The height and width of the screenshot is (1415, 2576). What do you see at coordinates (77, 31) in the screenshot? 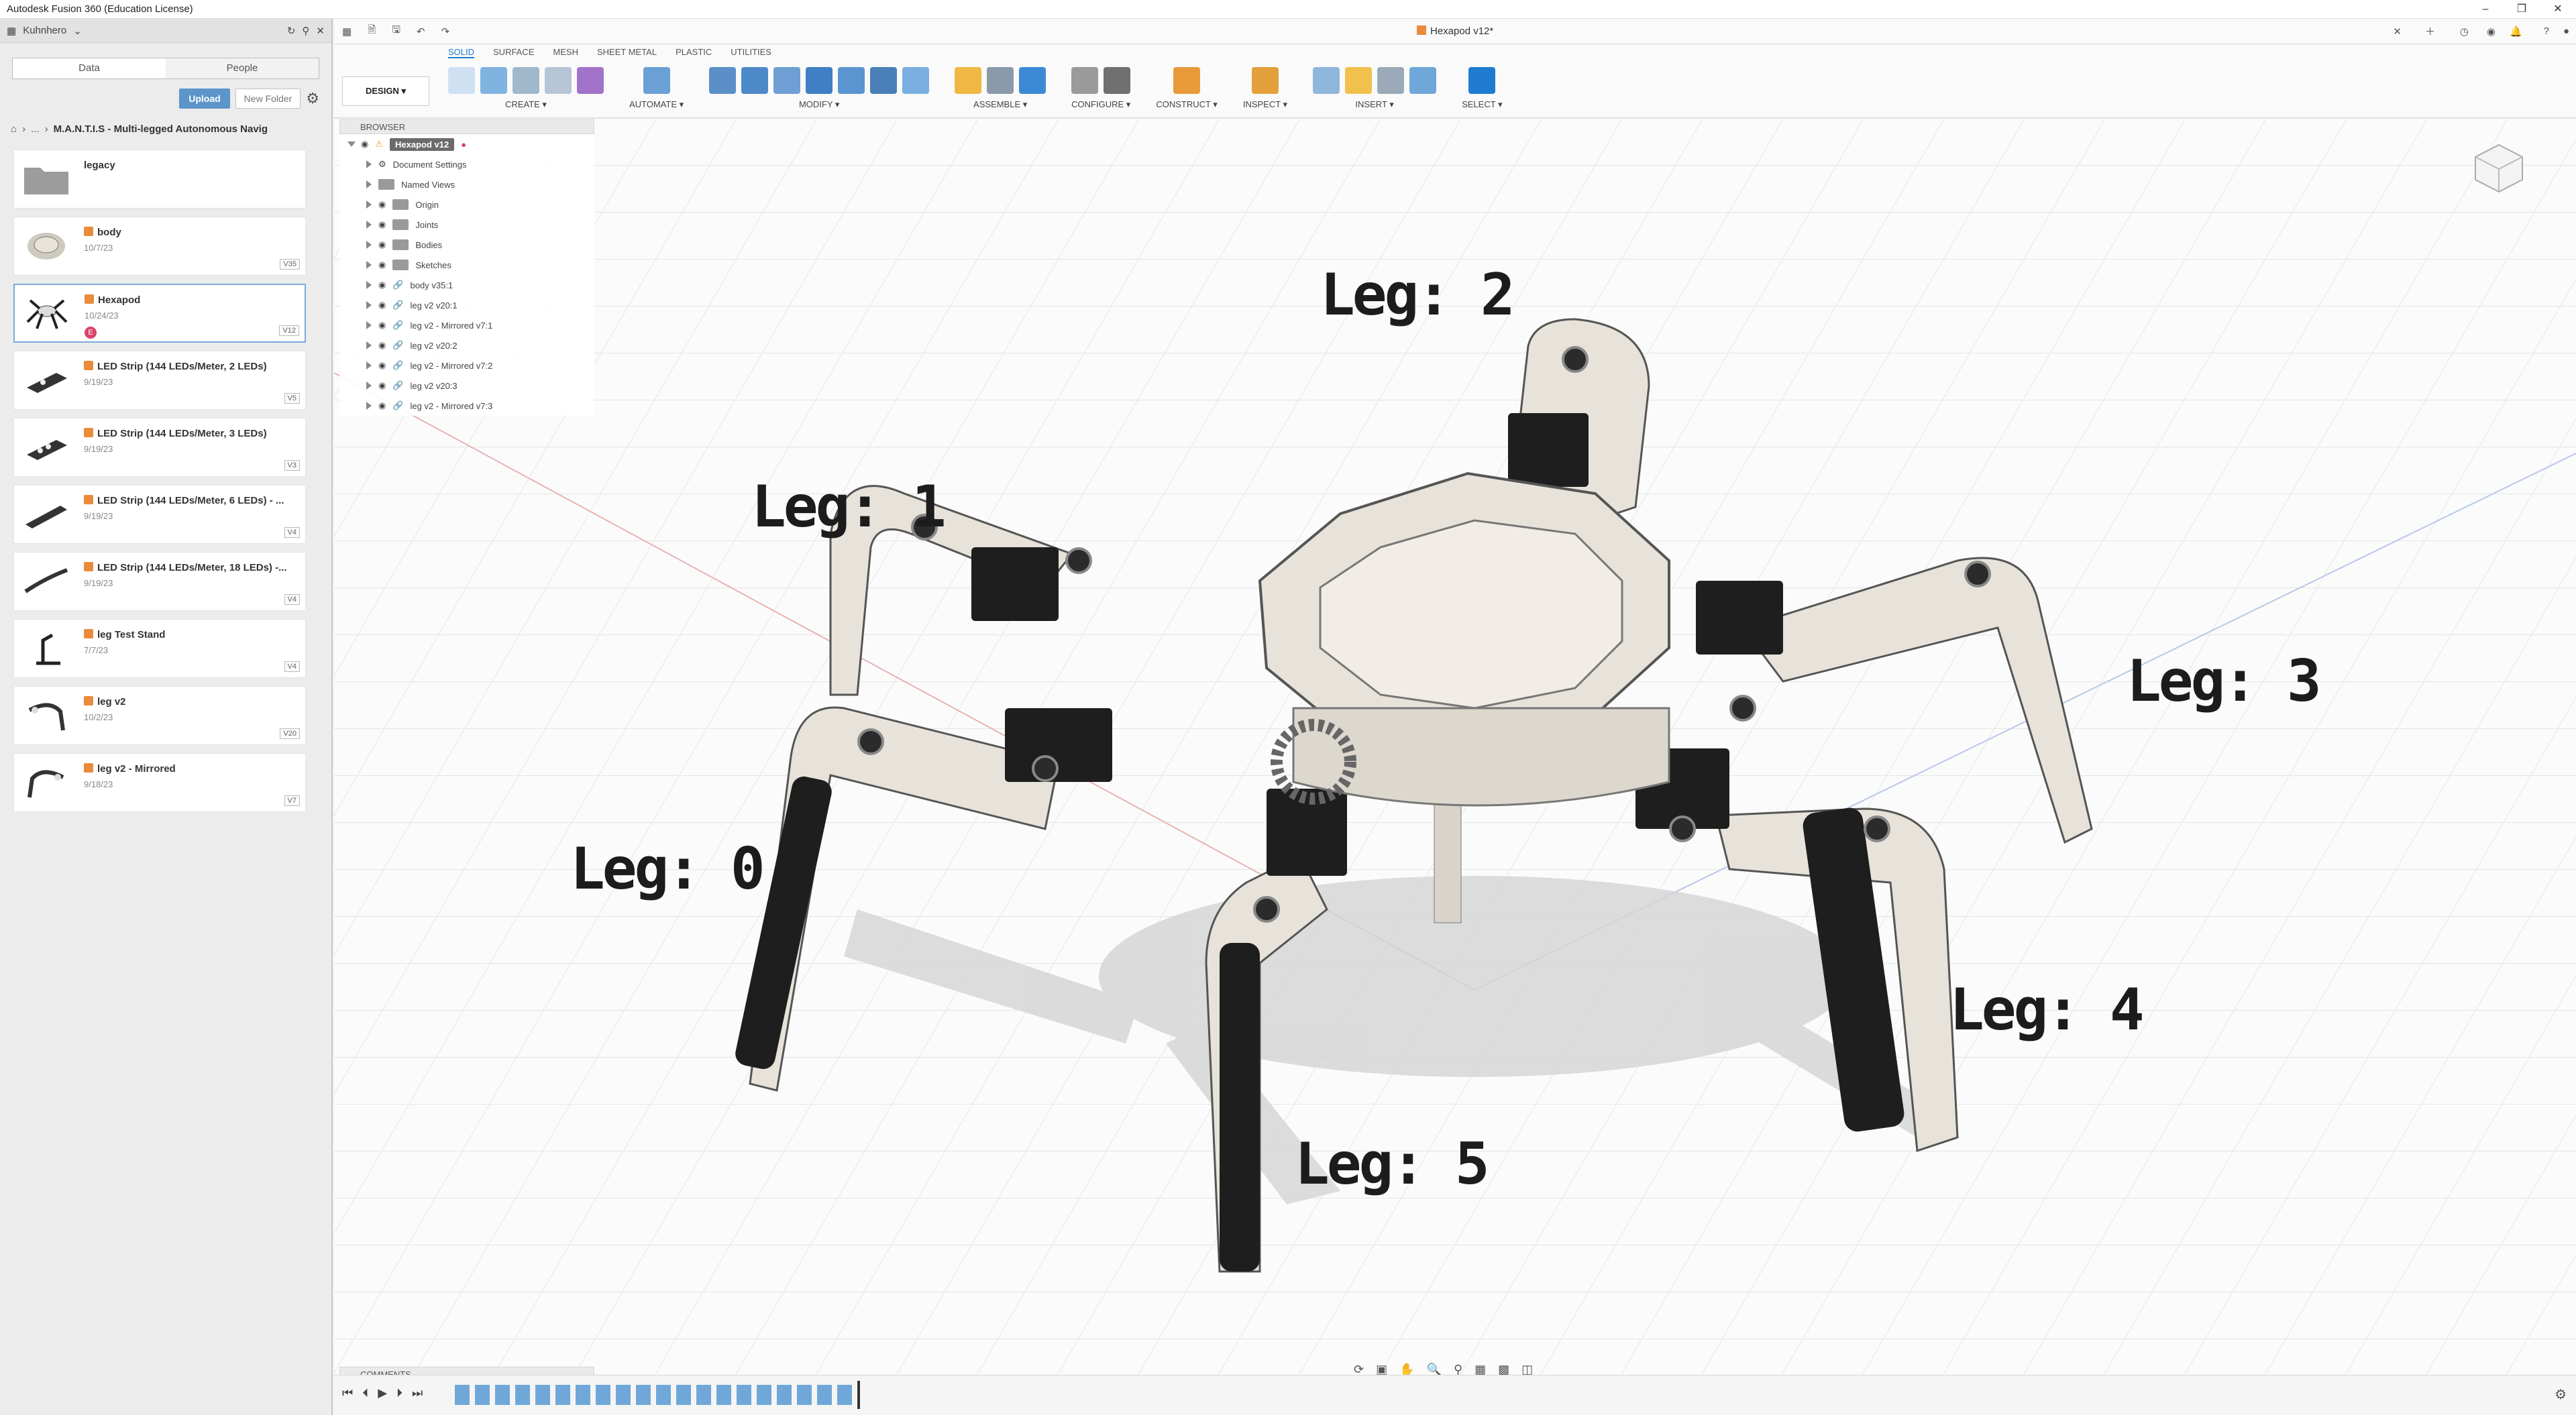
I see `chevron-down-icon: ⌄` at bounding box center [77, 31].